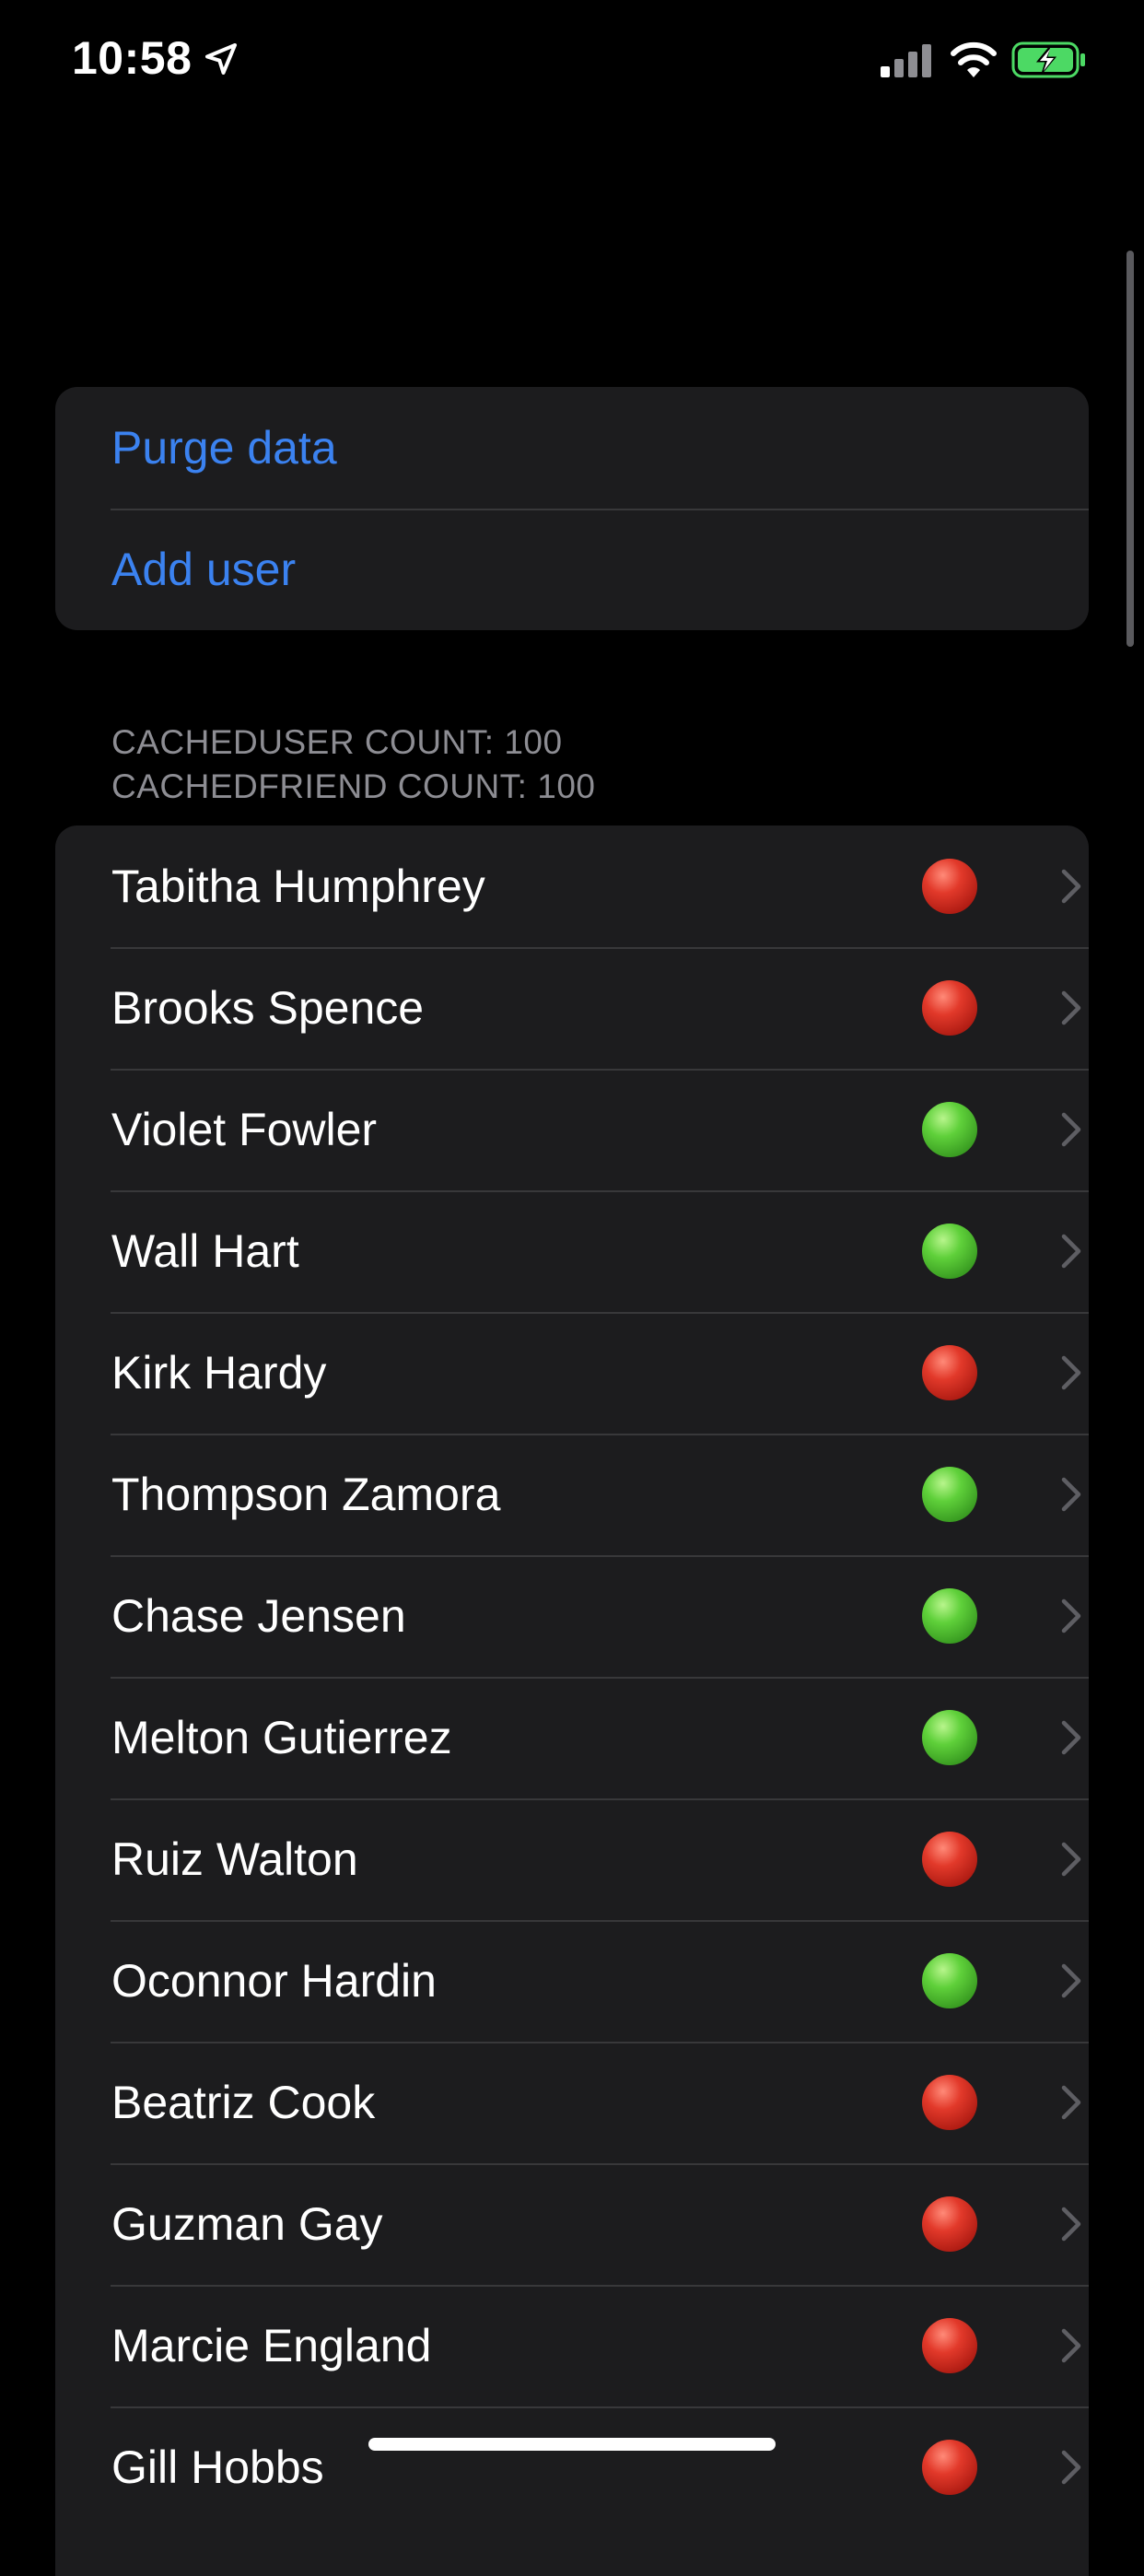  What do you see at coordinates (132, 58) in the screenshot?
I see `status-time: 10:58` at bounding box center [132, 58].